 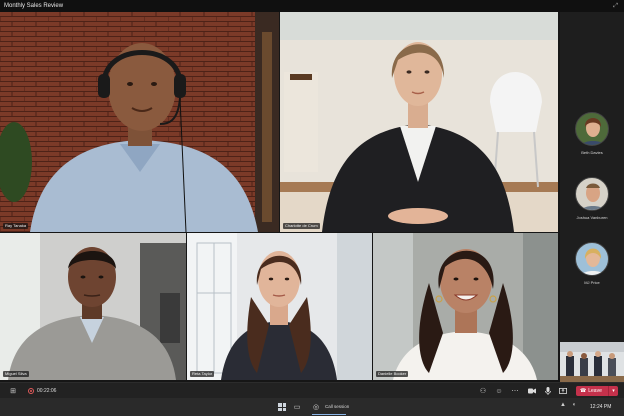 I want to click on active-app-indicator, so click(x=329, y=414).